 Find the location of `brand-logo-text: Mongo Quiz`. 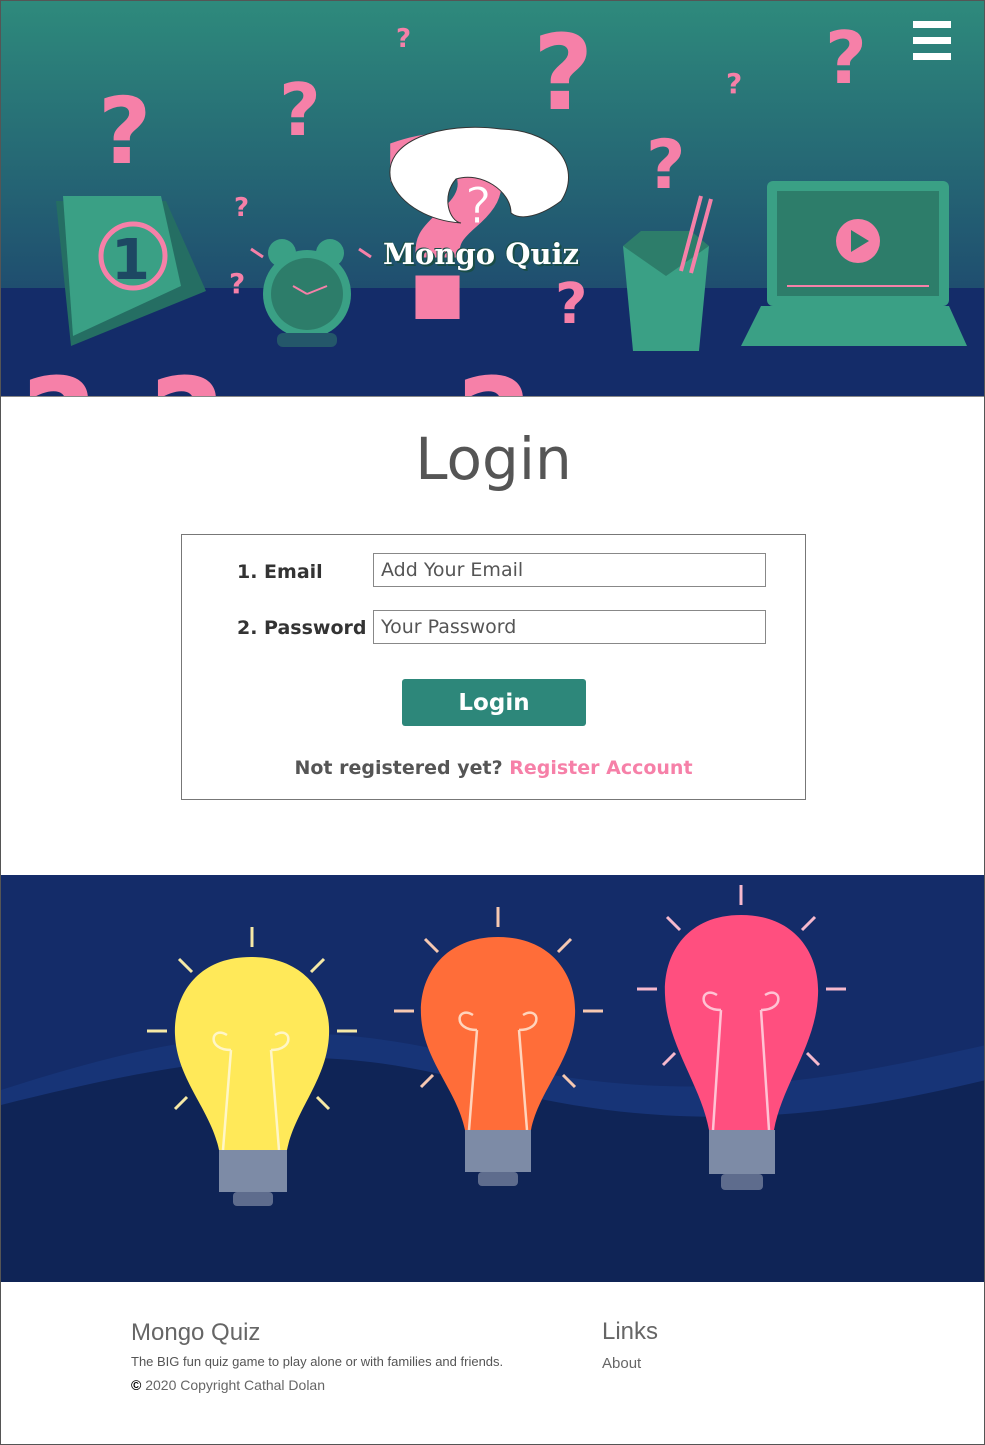

brand-logo-text: Mongo Quiz is located at coordinates (481, 254).